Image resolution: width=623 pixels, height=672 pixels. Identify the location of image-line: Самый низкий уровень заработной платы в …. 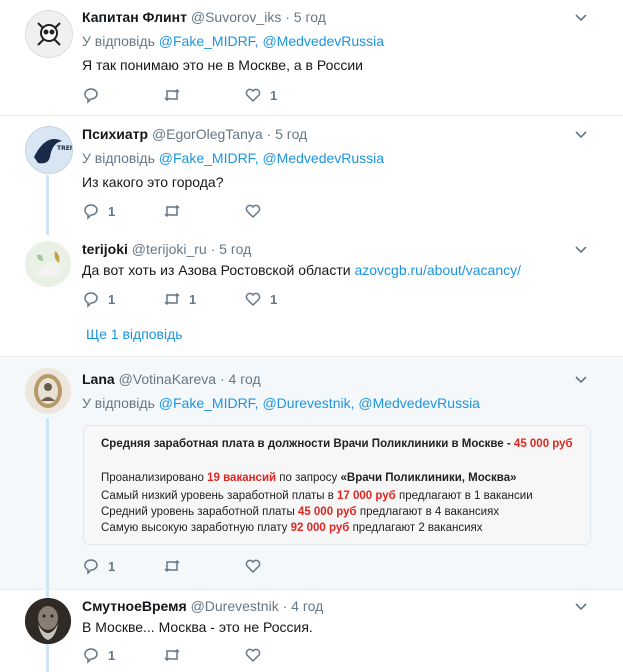
(317, 496).